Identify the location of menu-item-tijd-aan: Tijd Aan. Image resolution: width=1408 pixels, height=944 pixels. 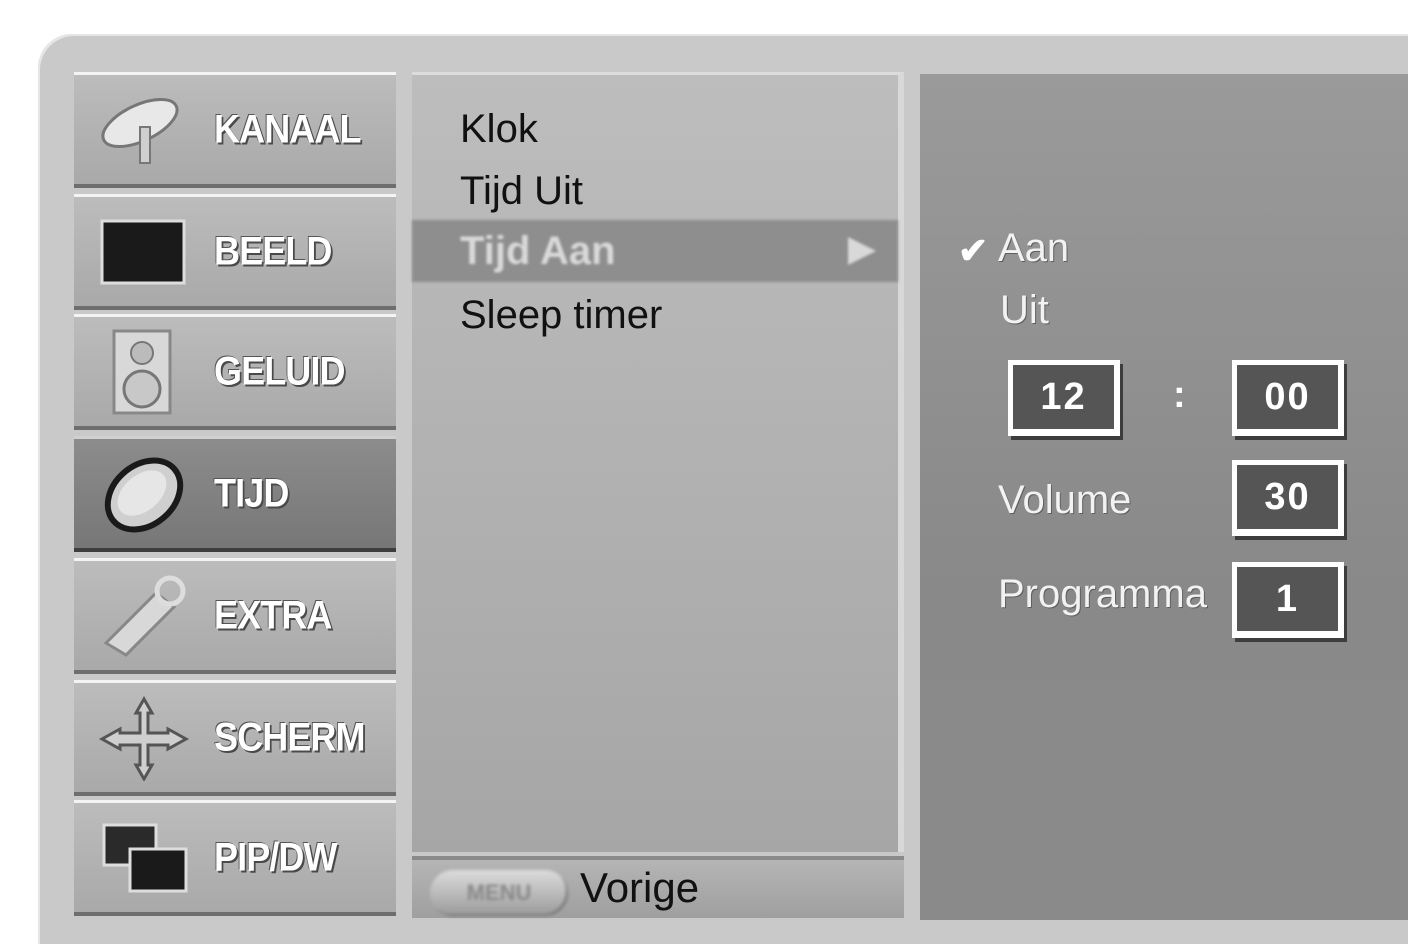
(655, 251).